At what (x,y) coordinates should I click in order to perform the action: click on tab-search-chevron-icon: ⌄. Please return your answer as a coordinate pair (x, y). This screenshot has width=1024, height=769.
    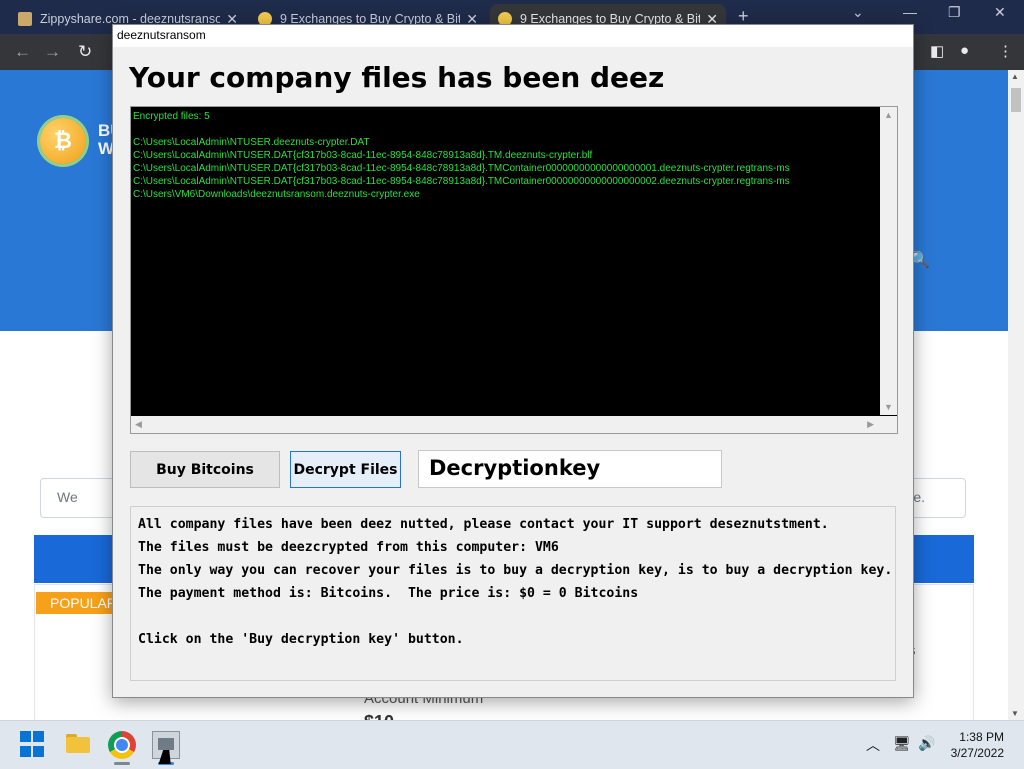
    Looking at the image, I should click on (858, 12).